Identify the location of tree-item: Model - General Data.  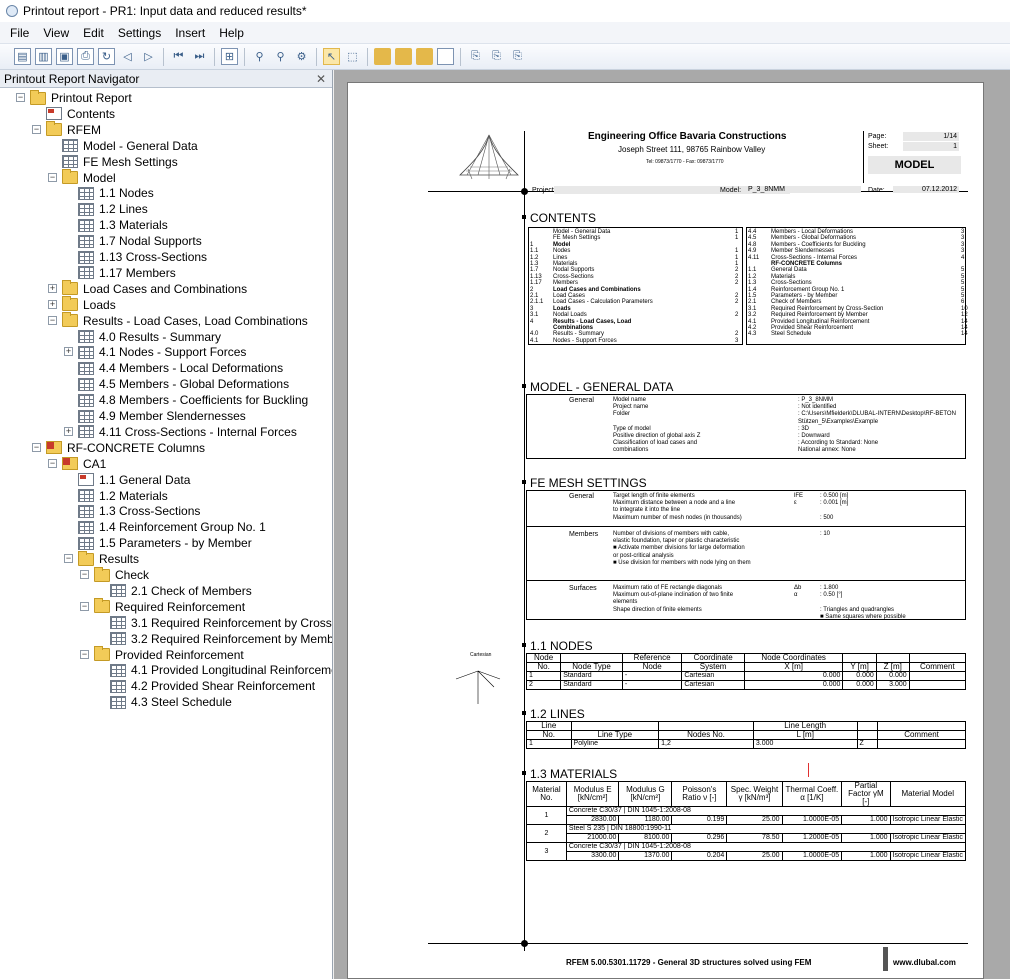
(130, 146).